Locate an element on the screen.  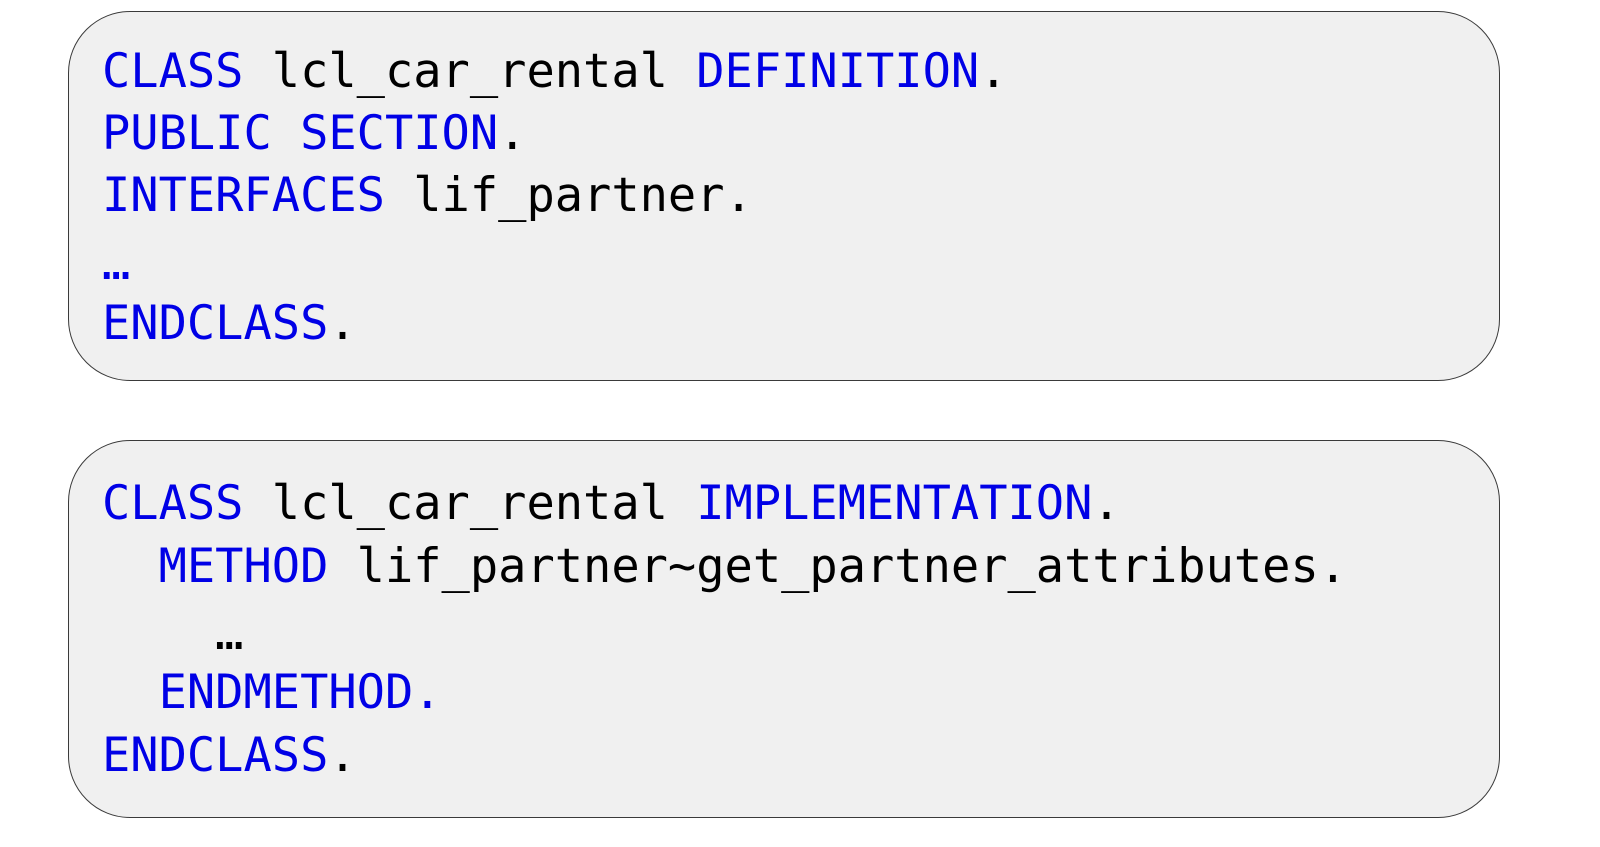
keyword-method: METHOD is located at coordinates (243, 566).